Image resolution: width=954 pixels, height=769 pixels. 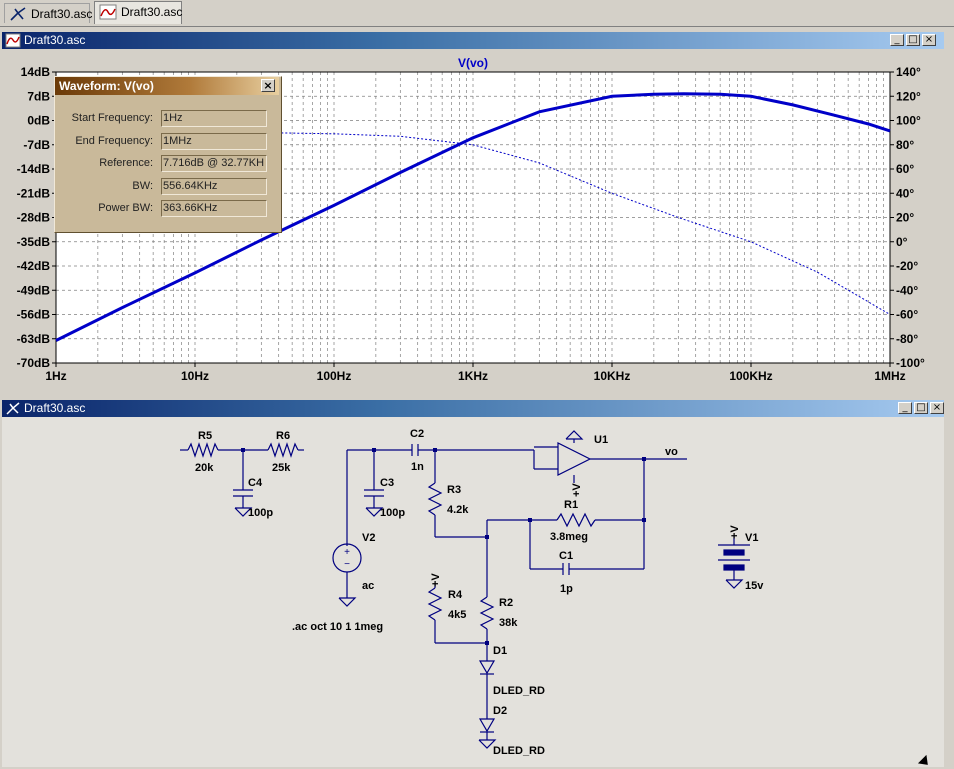 What do you see at coordinates (337, 627) in the screenshot?
I see `analysis-directive: .ac oct 10 1 1meg` at bounding box center [337, 627].